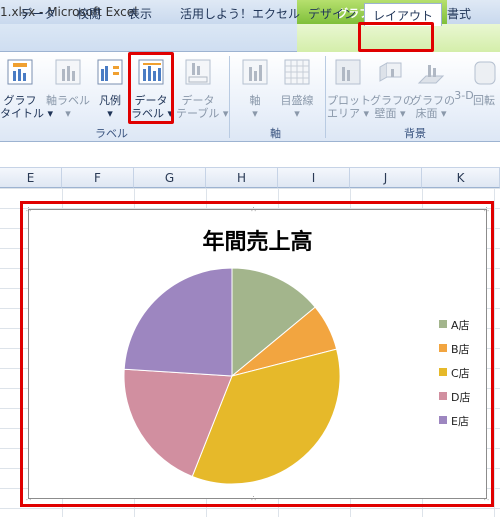  I want to click on chart-wall-button: グラフの 壁面 ▾, so click(392, 88).